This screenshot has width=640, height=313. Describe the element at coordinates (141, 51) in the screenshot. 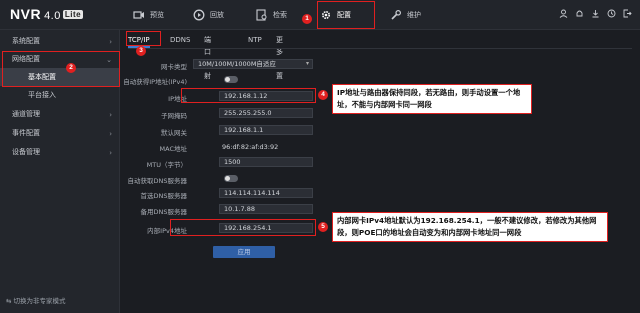

I see `badge-3: 3` at that location.